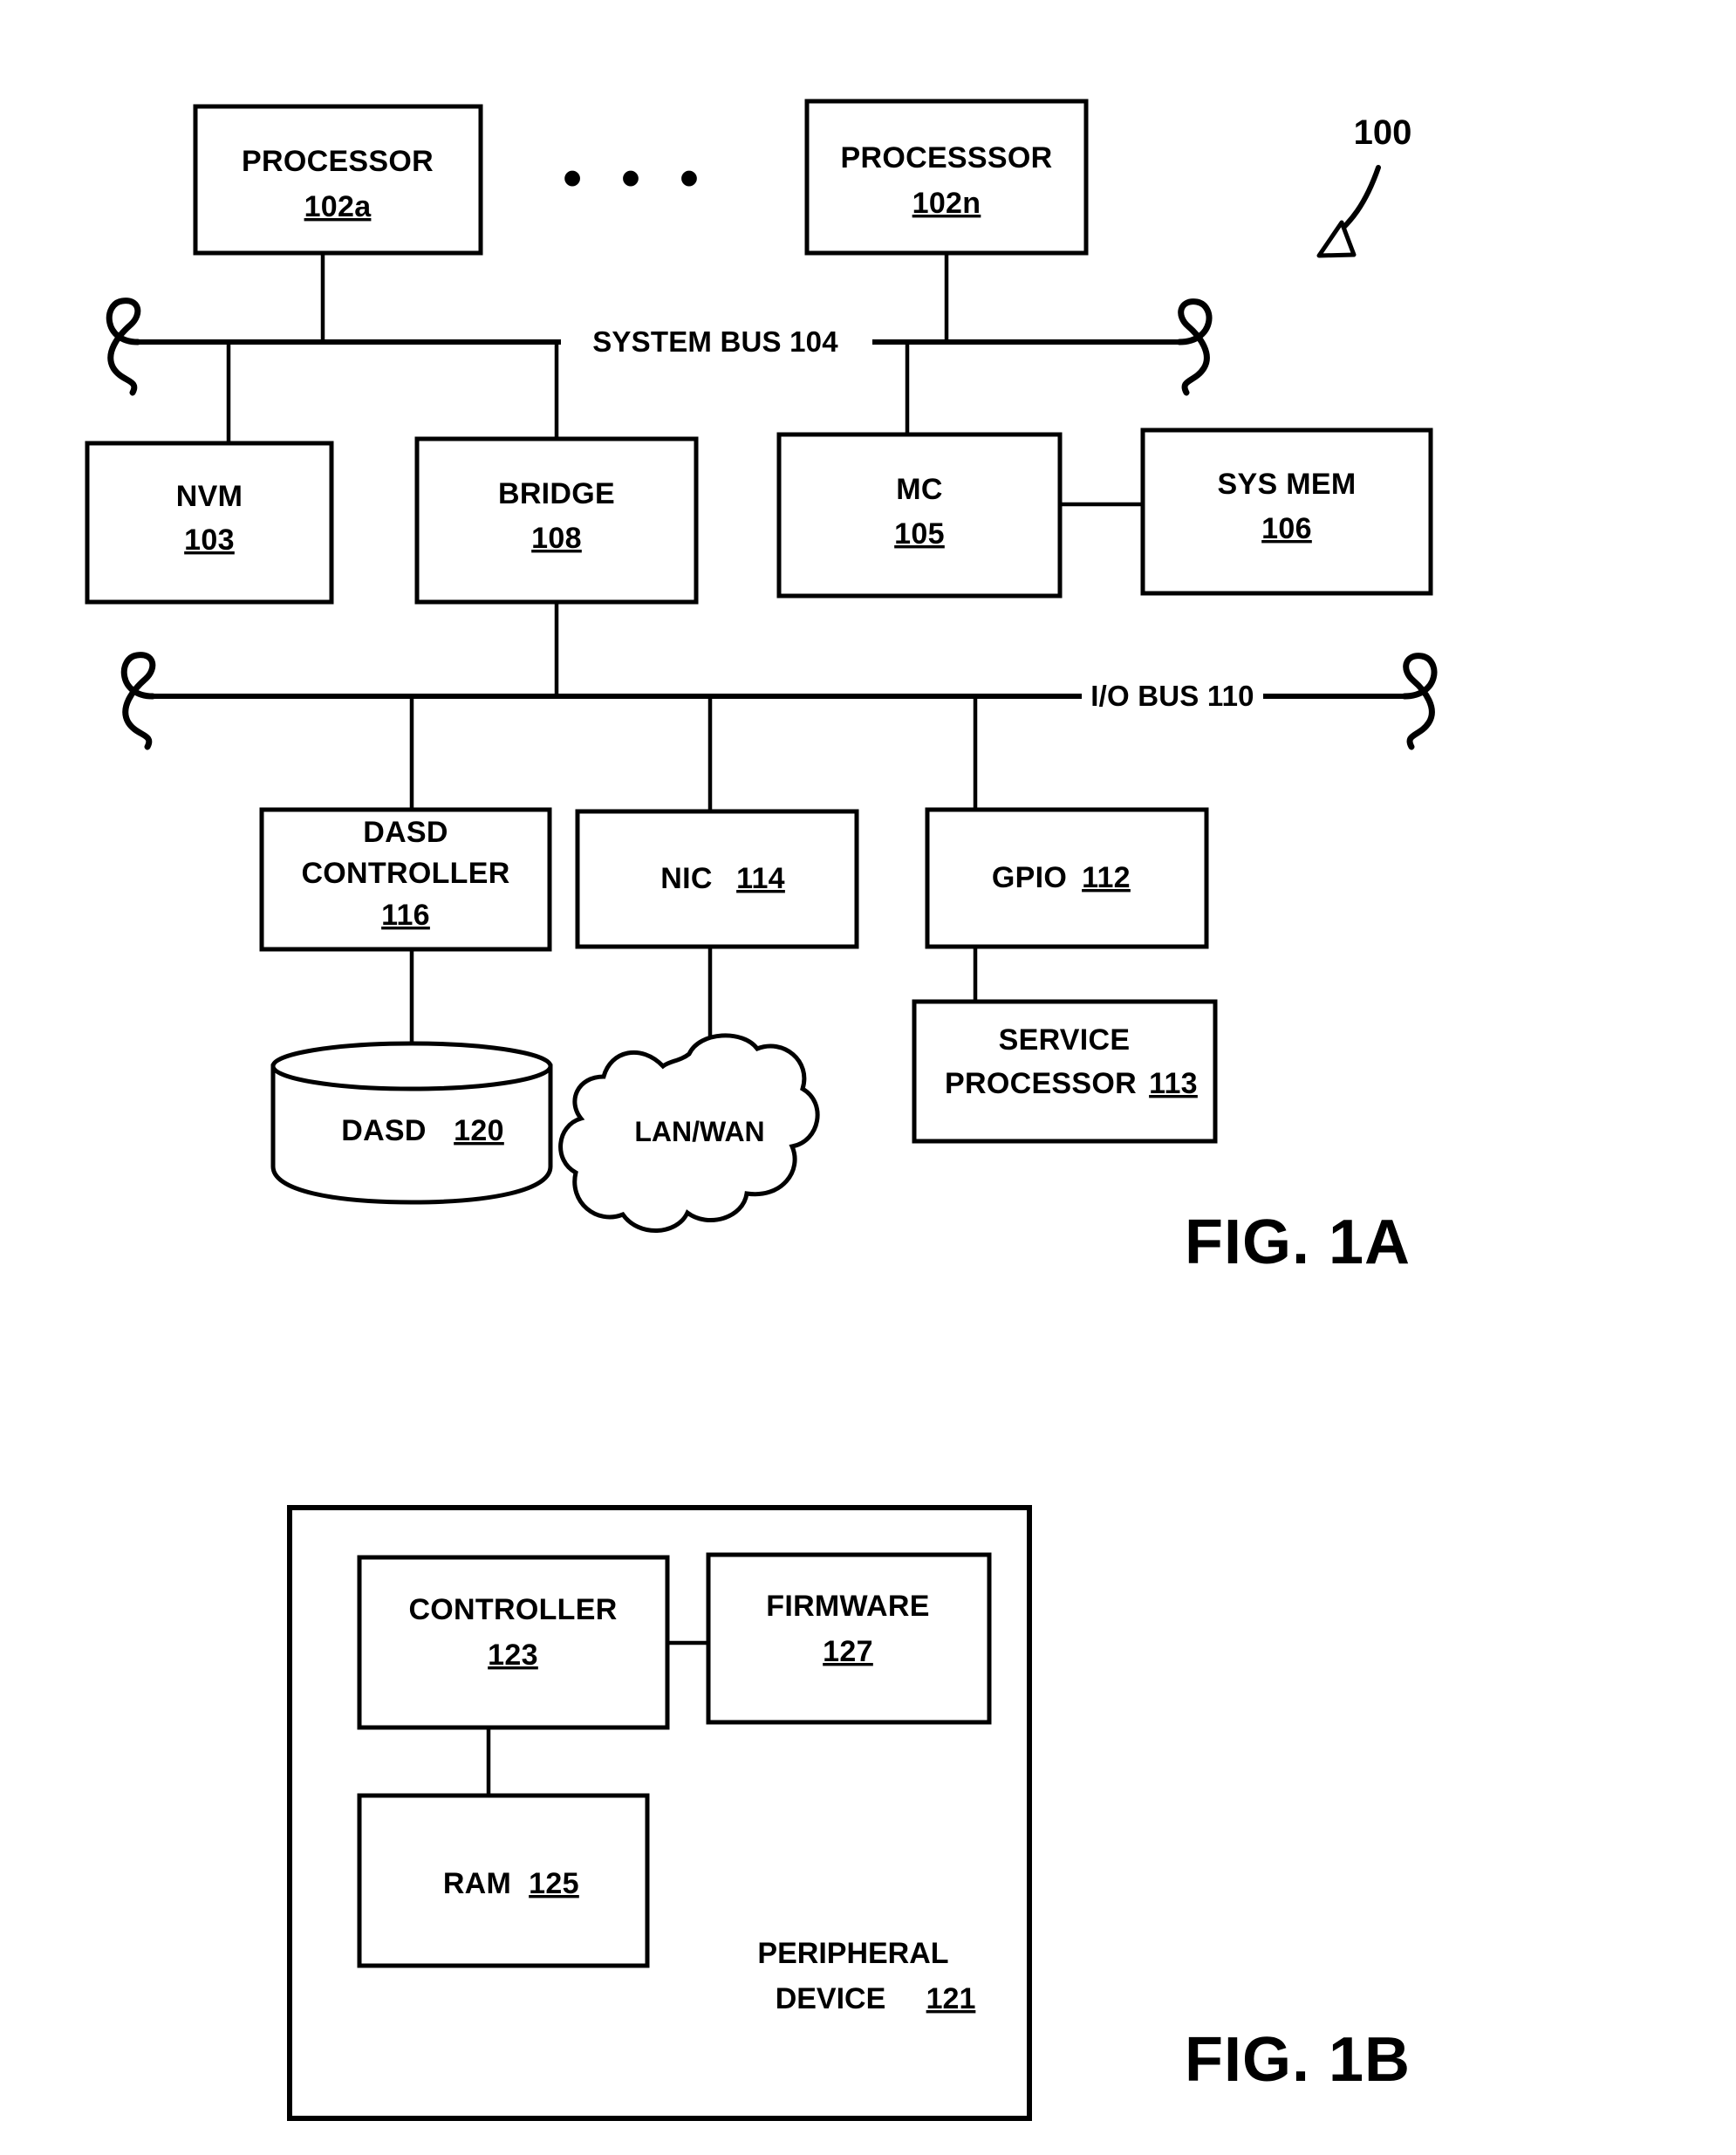  I want to click on dasd-ref: 120, so click(479, 1130).